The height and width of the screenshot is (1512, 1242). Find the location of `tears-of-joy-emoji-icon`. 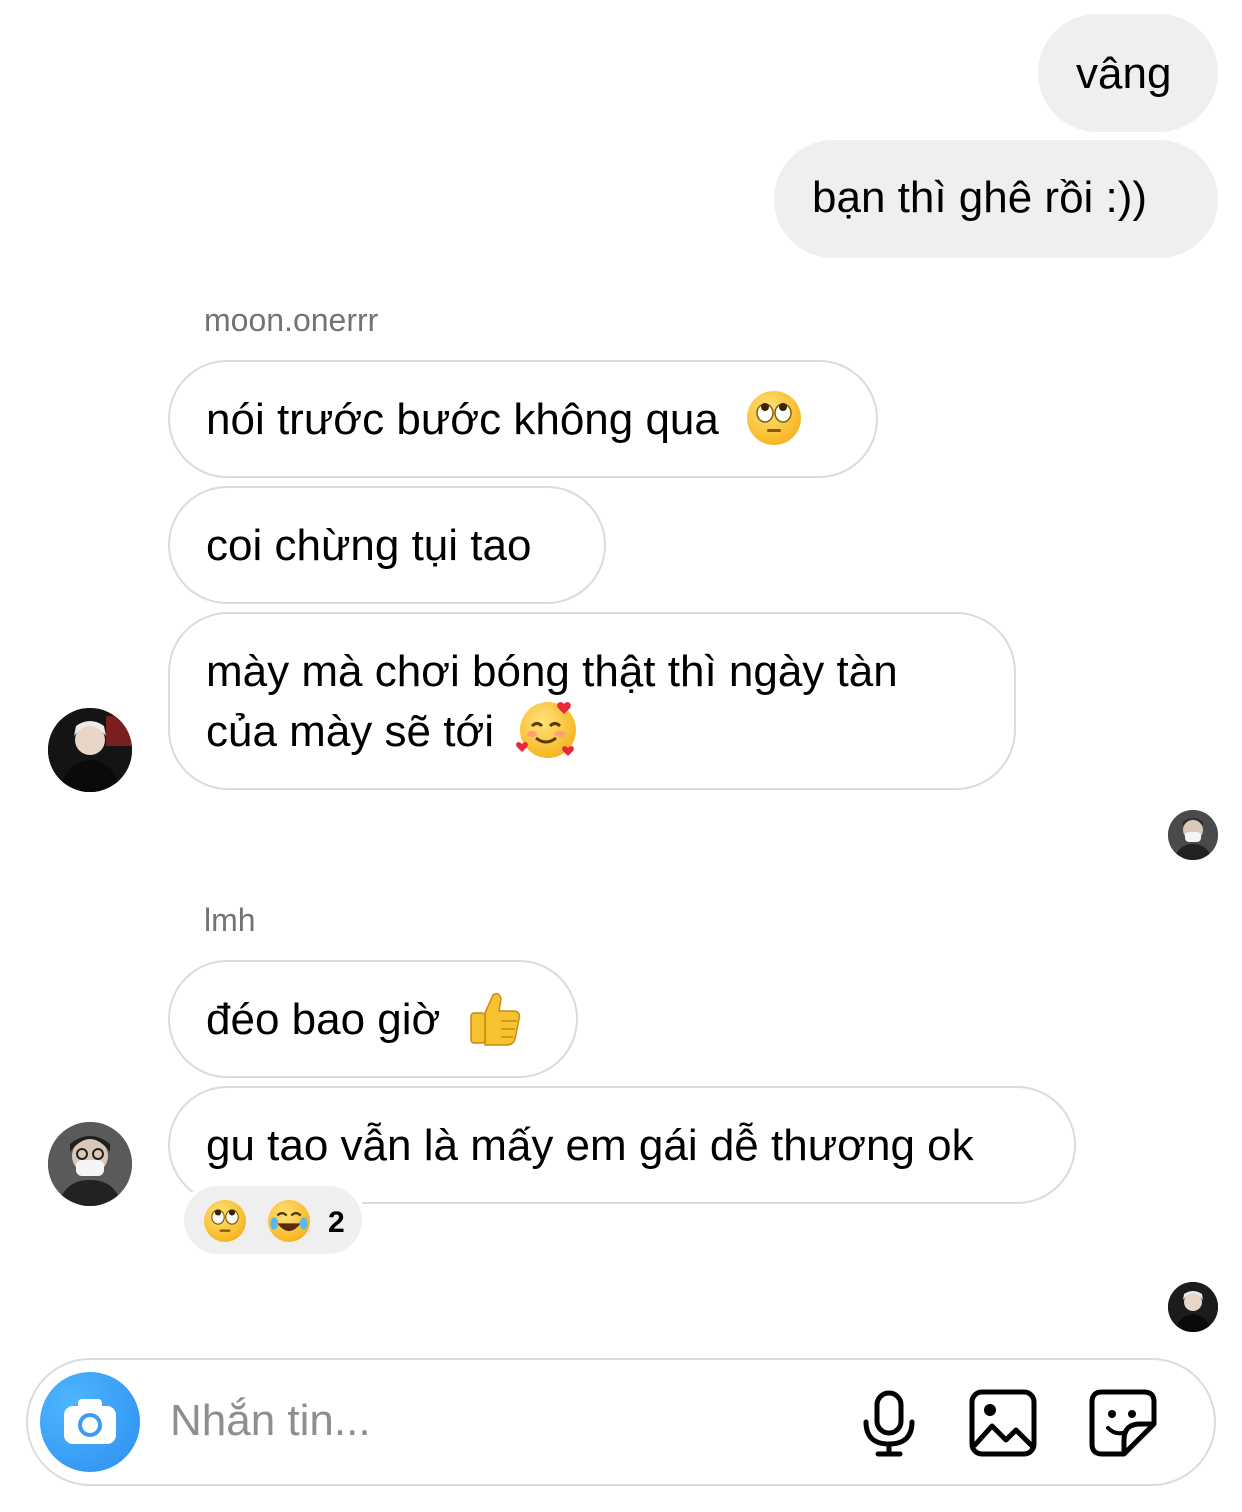

tears-of-joy-emoji-icon is located at coordinates (289, 1221).